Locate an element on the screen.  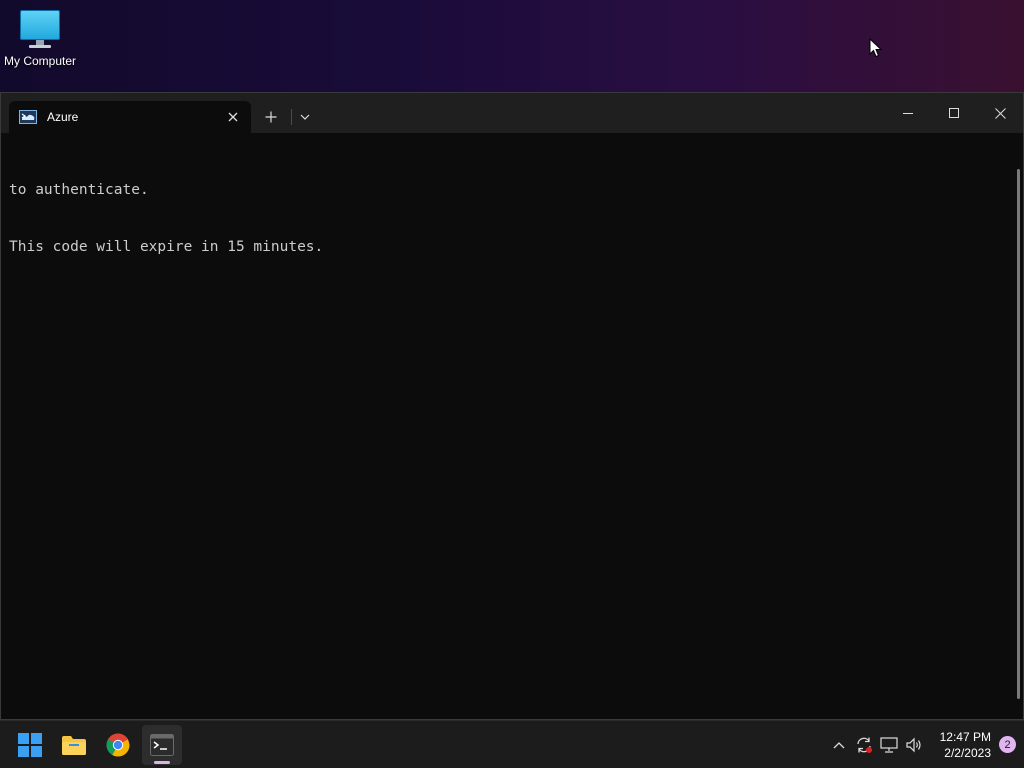
system-tray: 12:47 PM 2/2/2023 2 is located at coordinates (925, 744).